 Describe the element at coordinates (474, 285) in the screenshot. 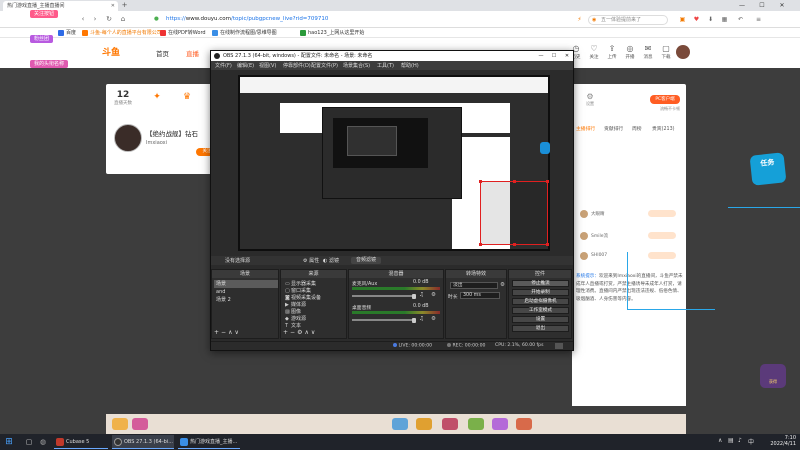

I see `transition-select: 淡出` at that location.